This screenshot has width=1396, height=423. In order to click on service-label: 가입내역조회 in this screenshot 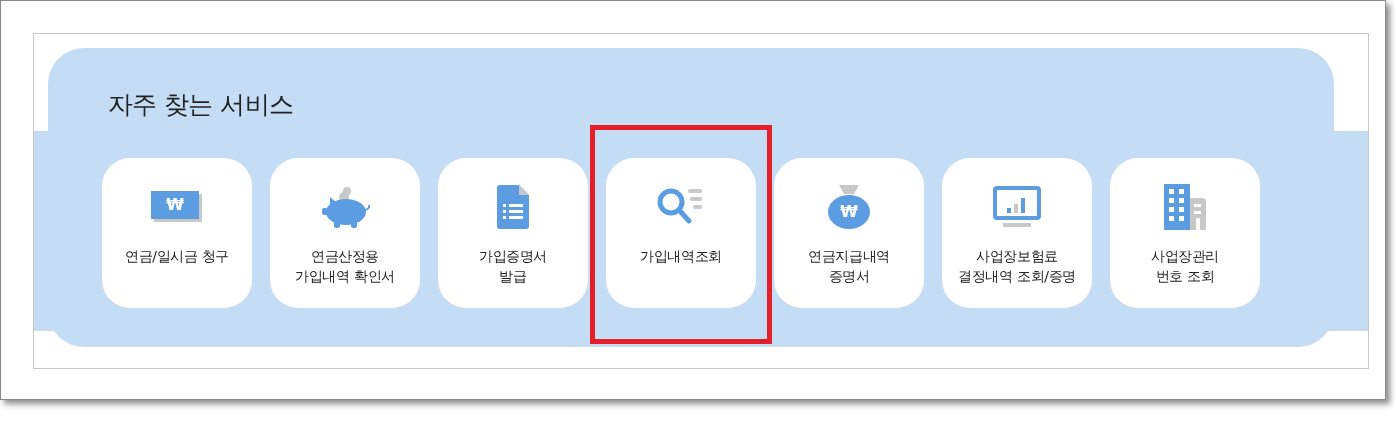, I will do `click(681, 256)`.